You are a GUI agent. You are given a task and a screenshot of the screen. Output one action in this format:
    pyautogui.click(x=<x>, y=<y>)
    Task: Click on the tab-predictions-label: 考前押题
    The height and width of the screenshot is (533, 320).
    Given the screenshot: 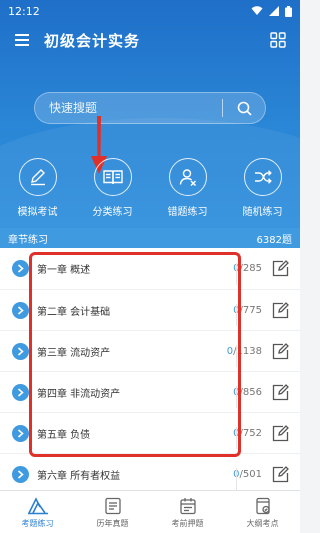 What is the action you would take?
    pyautogui.click(x=187, y=523)
    